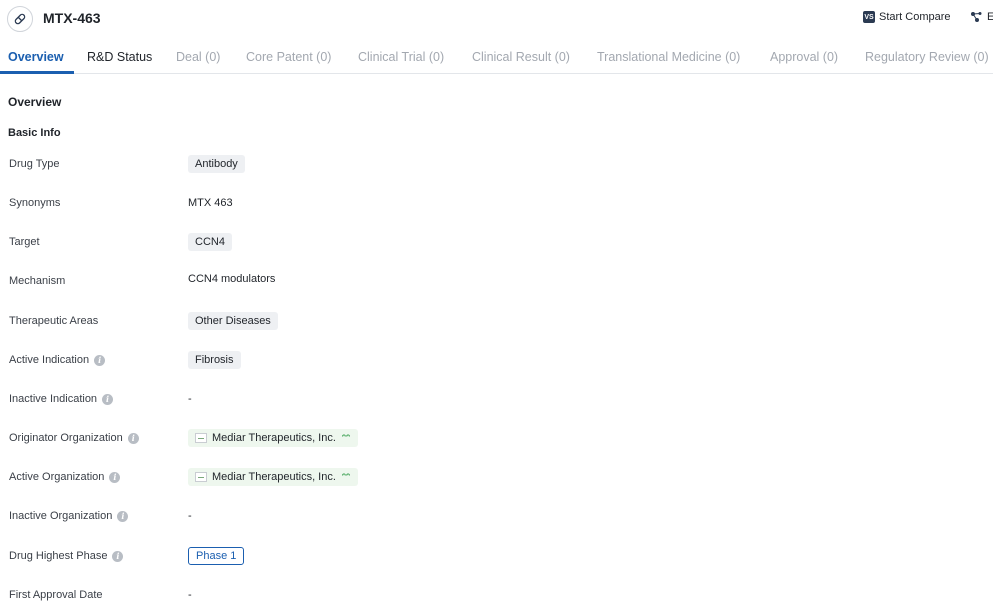  What do you see at coordinates (61, 399) in the screenshot?
I see `field-label: Inactive Indicationi` at bounding box center [61, 399].